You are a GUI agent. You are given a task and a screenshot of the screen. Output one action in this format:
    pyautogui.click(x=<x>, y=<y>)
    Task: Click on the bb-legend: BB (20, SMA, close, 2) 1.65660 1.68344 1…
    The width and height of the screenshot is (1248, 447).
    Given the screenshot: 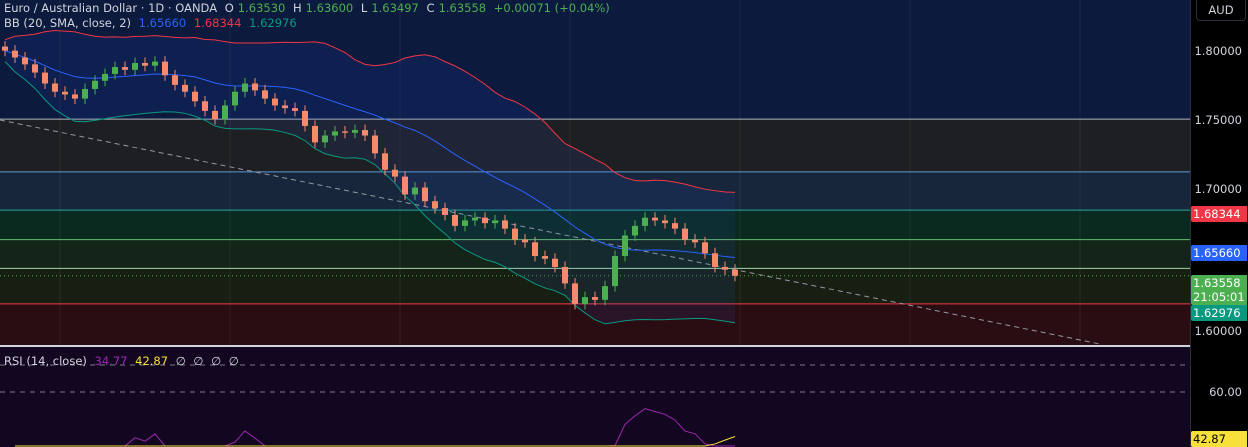 What is the action you would take?
    pyautogui.click(x=152, y=23)
    